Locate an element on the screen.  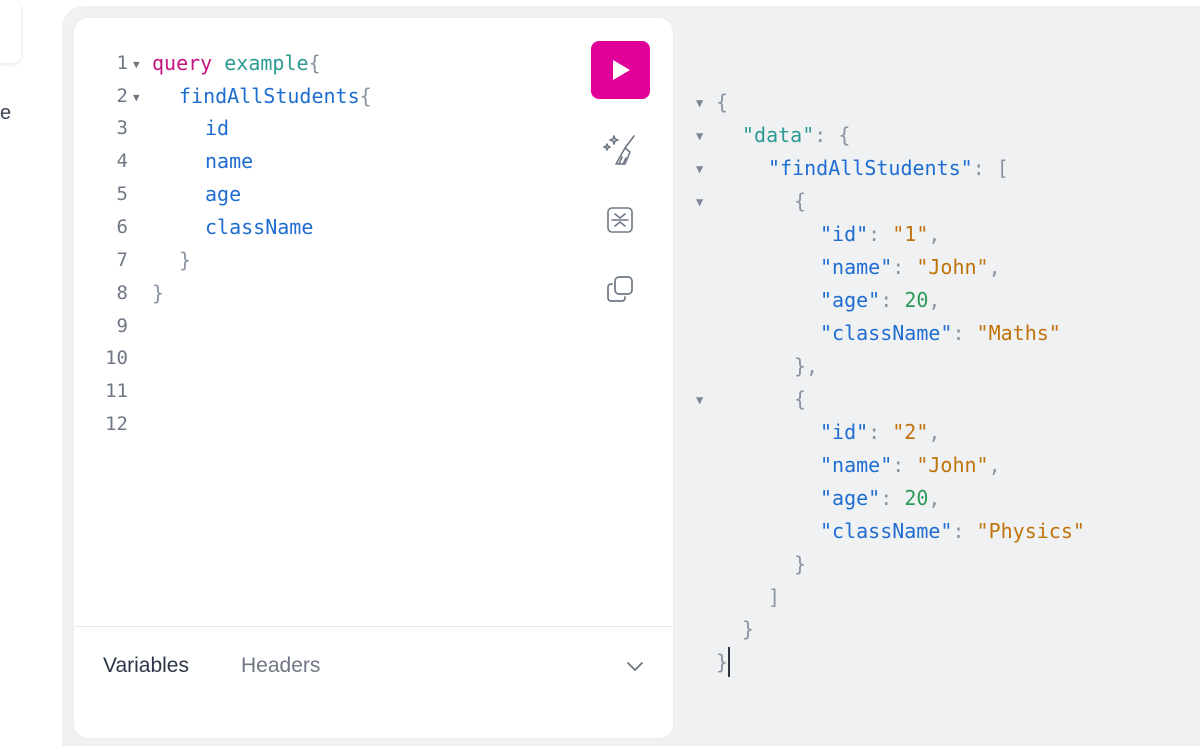
field-age: age is located at coordinates (223, 194).